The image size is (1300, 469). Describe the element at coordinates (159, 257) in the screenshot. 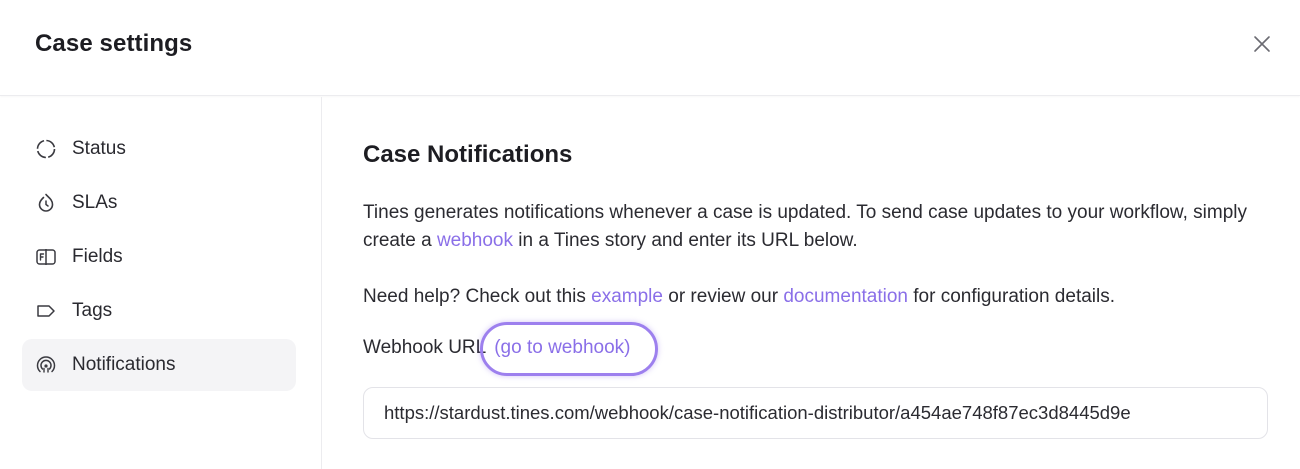

I see `sidebar-item-fields: Fields` at that location.